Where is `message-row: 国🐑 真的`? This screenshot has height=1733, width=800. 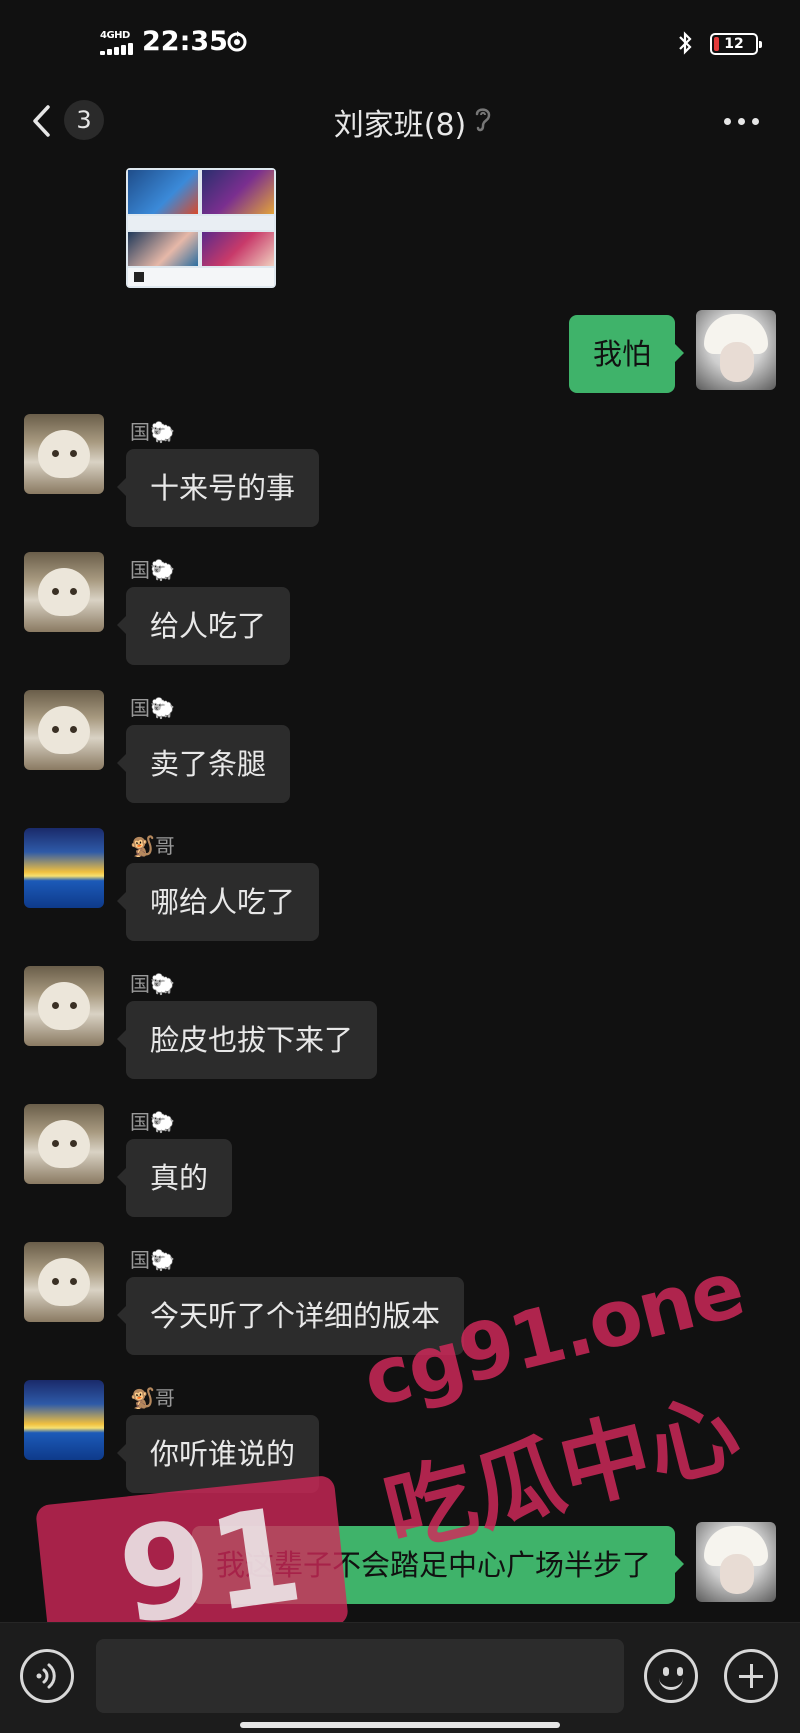 message-row: 国🐑 真的 is located at coordinates (400, 1164).